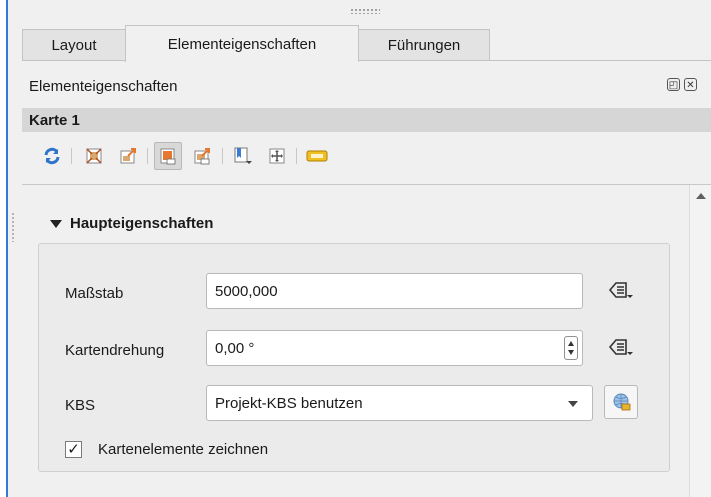 The width and height of the screenshot is (711, 497). What do you see at coordinates (142, 223) in the screenshot?
I see `section-title: Haupteigenschaften` at bounding box center [142, 223].